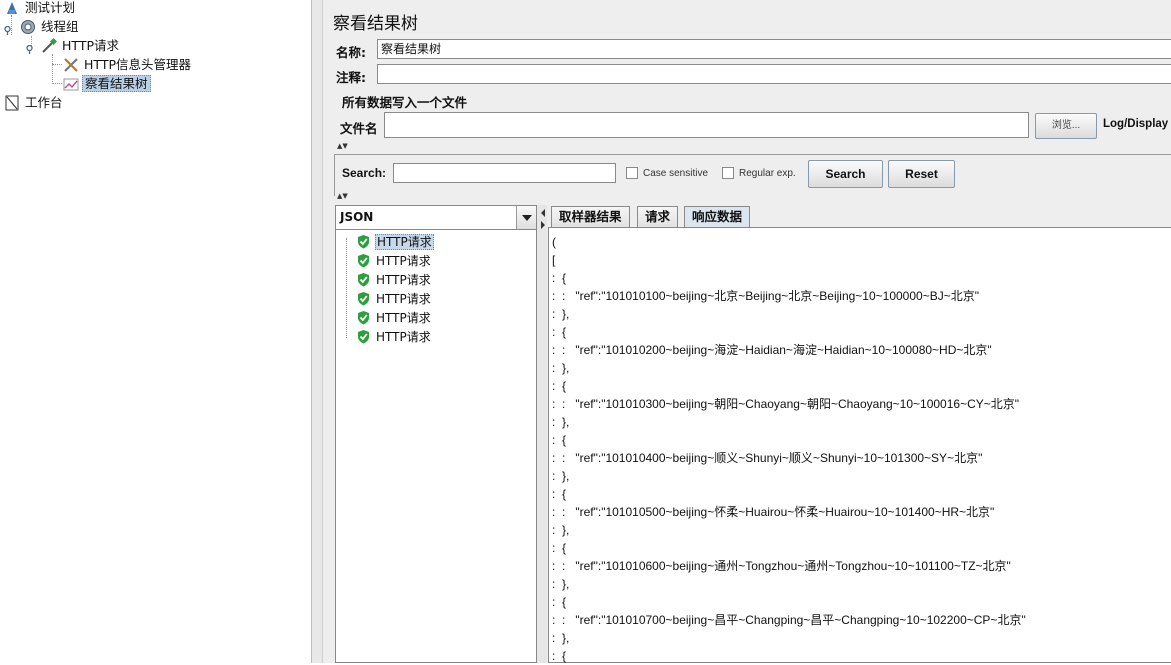 The height and width of the screenshot is (665, 1171). What do you see at coordinates (554, 260) in the screenshot?
I see `response-line: [` at bounding box center [554, 260].